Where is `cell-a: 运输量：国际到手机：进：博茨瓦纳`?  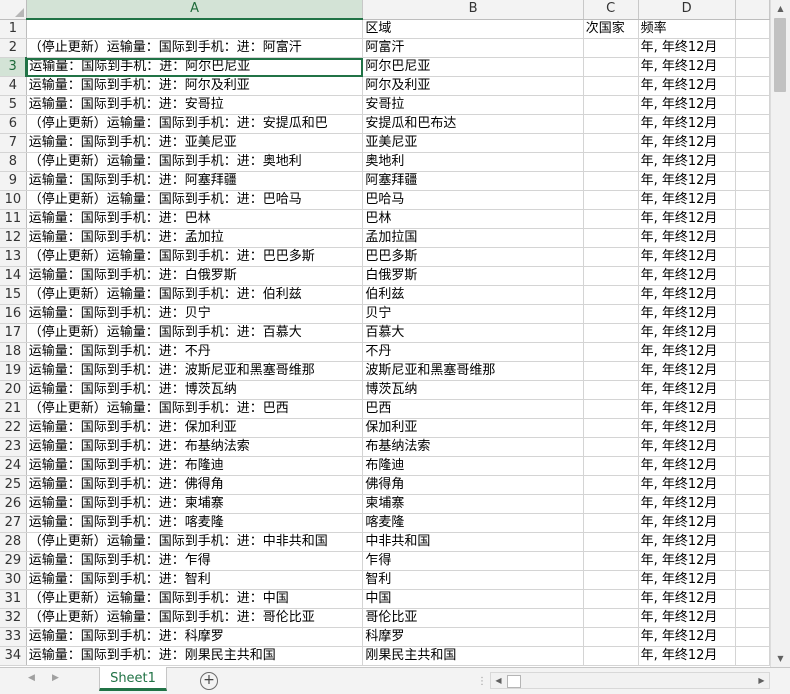
cell-a: 运输量：国际到手机：进：博茨瓦纳 is located at coordinates (195, 390).